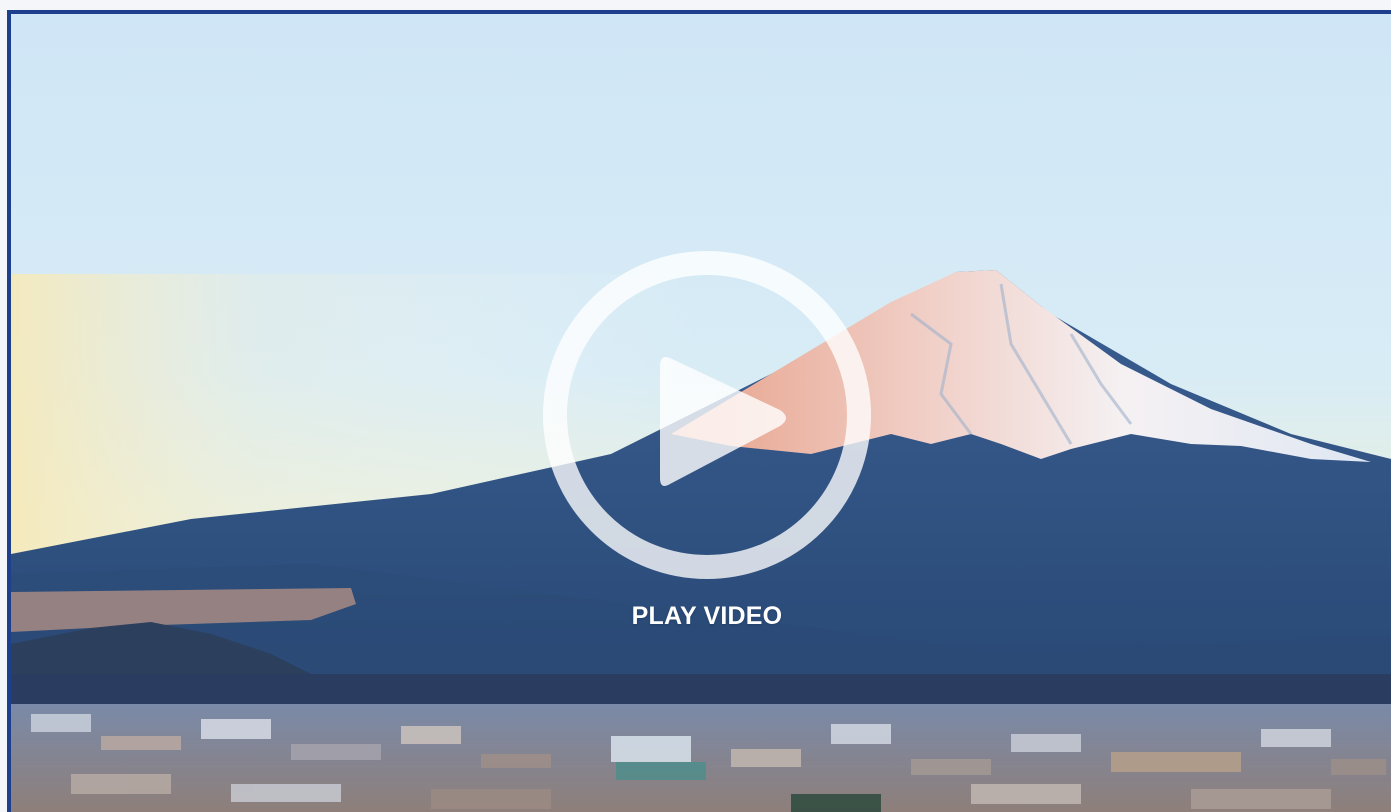 The width and height of the screenshot is (1391, 812). Describe the element at coordinates (707, 415) in the screenshot. I see `play-icon` at that location.